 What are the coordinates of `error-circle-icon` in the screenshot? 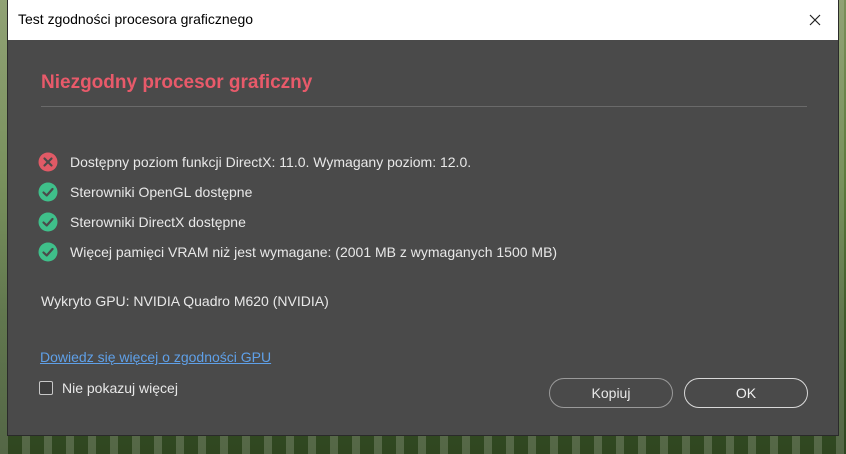 It's located at (48, 162).